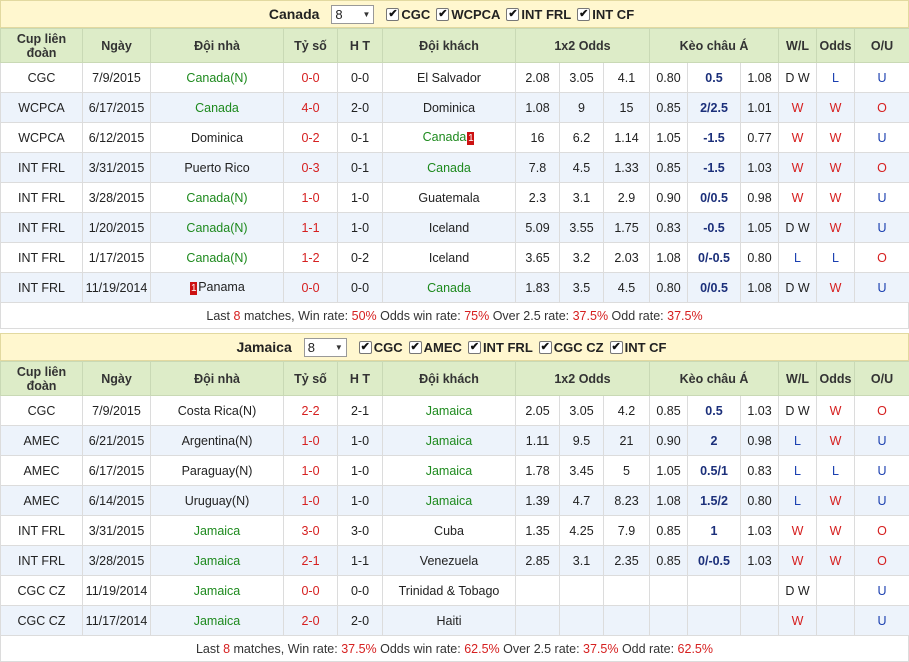 Image resolution: width=909 pixels, height=662 pixels. I want to click on odds-result-cell: L, so click(836, 77).